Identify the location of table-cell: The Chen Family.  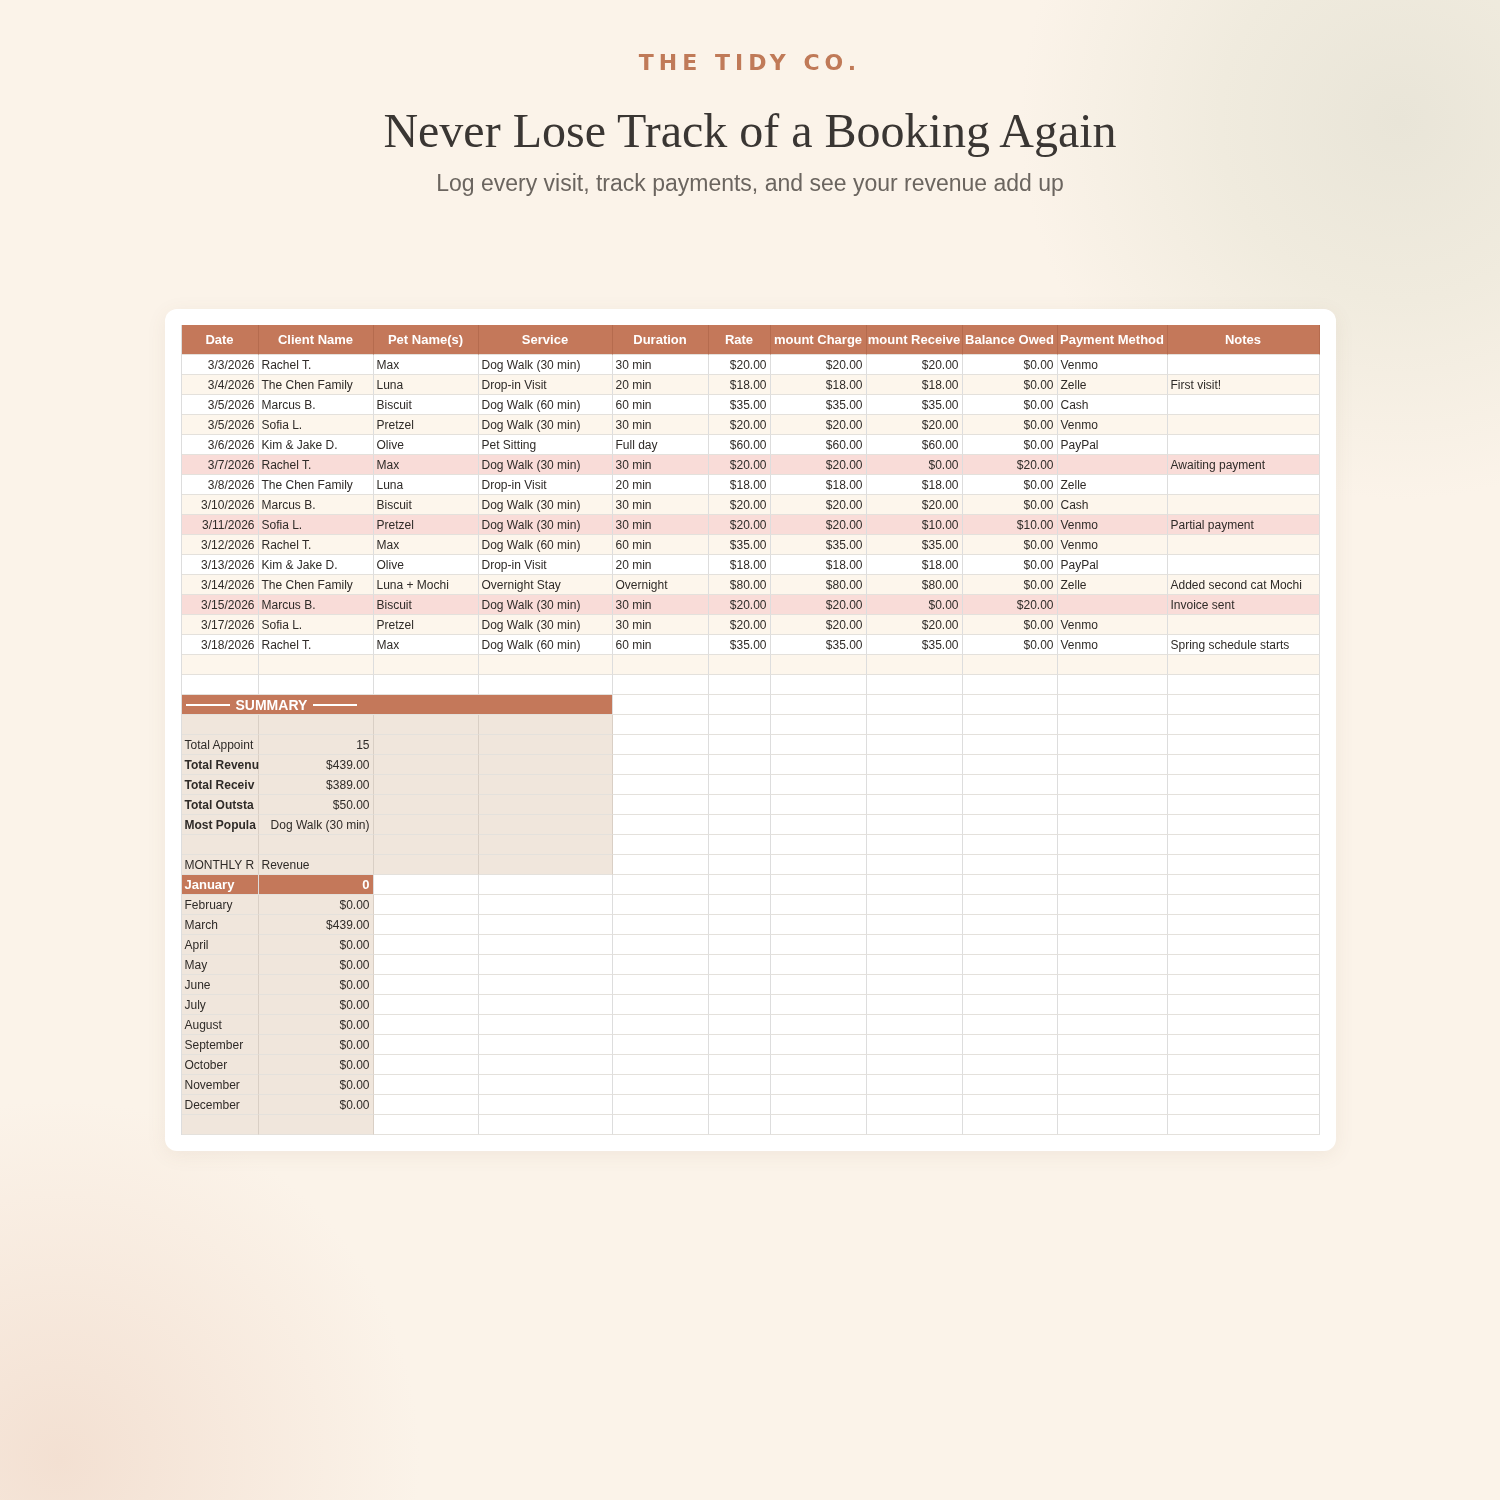
(316, 385).